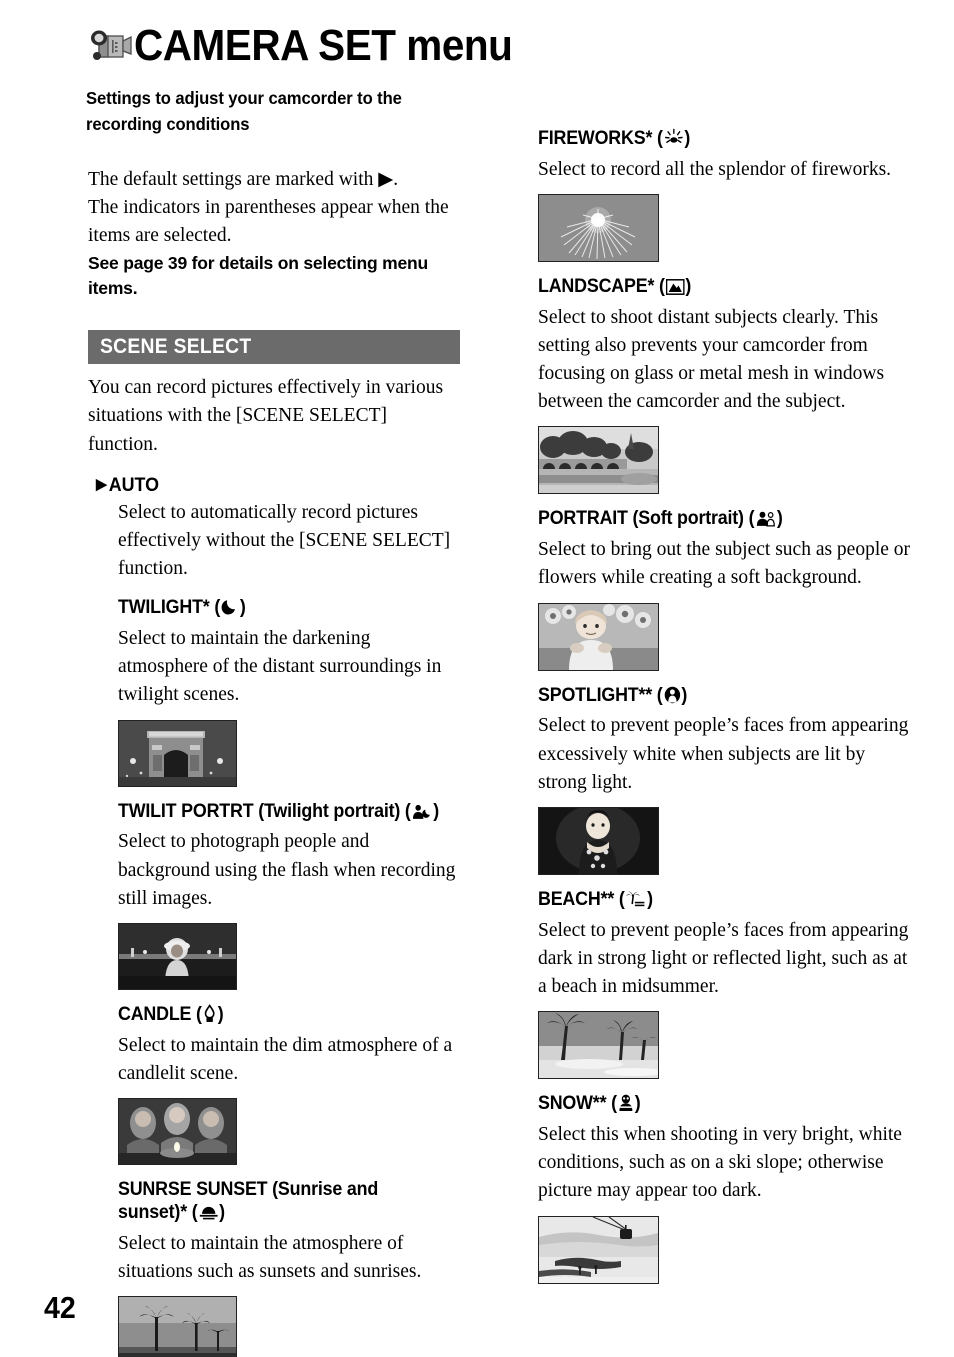 The image size is (954, 1357). I want to click on entry-twilight-title-pre: TWILIGHT* (, so click(169, 608).